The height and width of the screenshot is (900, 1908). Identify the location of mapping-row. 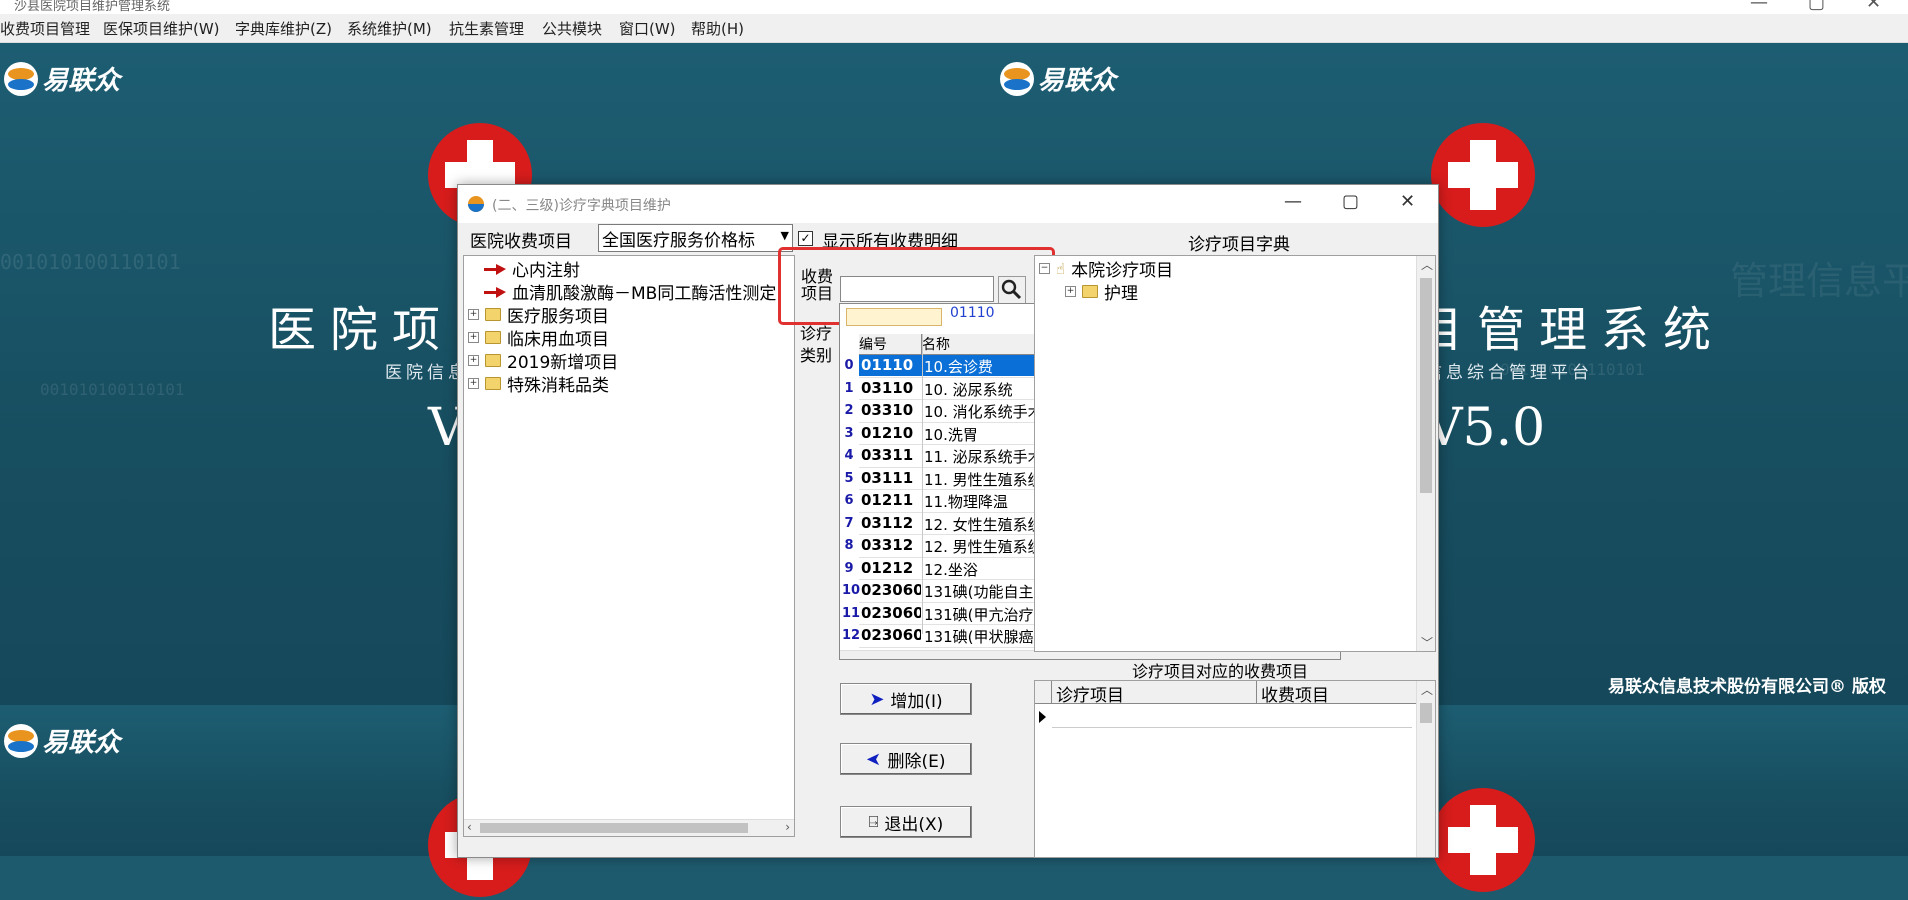
(1232, 716).